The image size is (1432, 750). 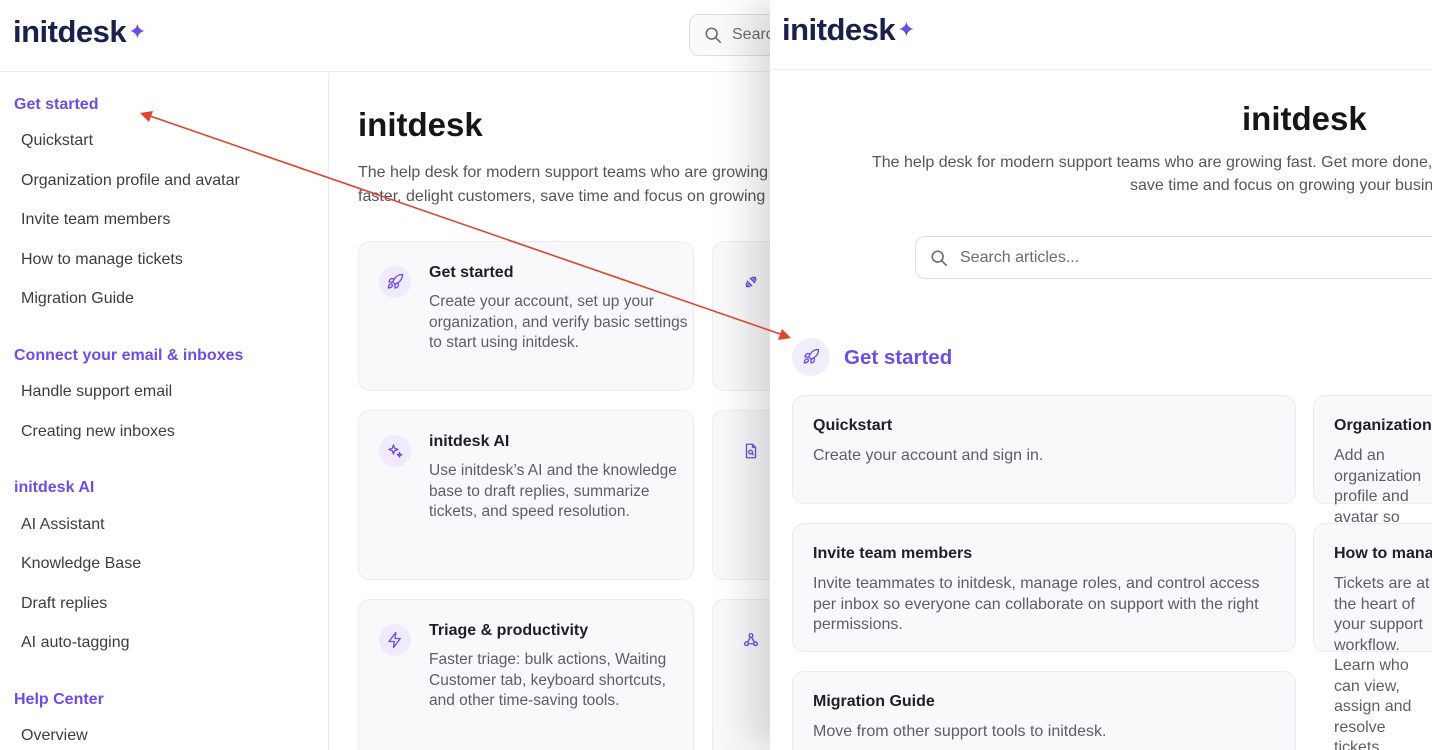 I want to click on top-header: initdesk ✦, so click(x=1101, y=35).